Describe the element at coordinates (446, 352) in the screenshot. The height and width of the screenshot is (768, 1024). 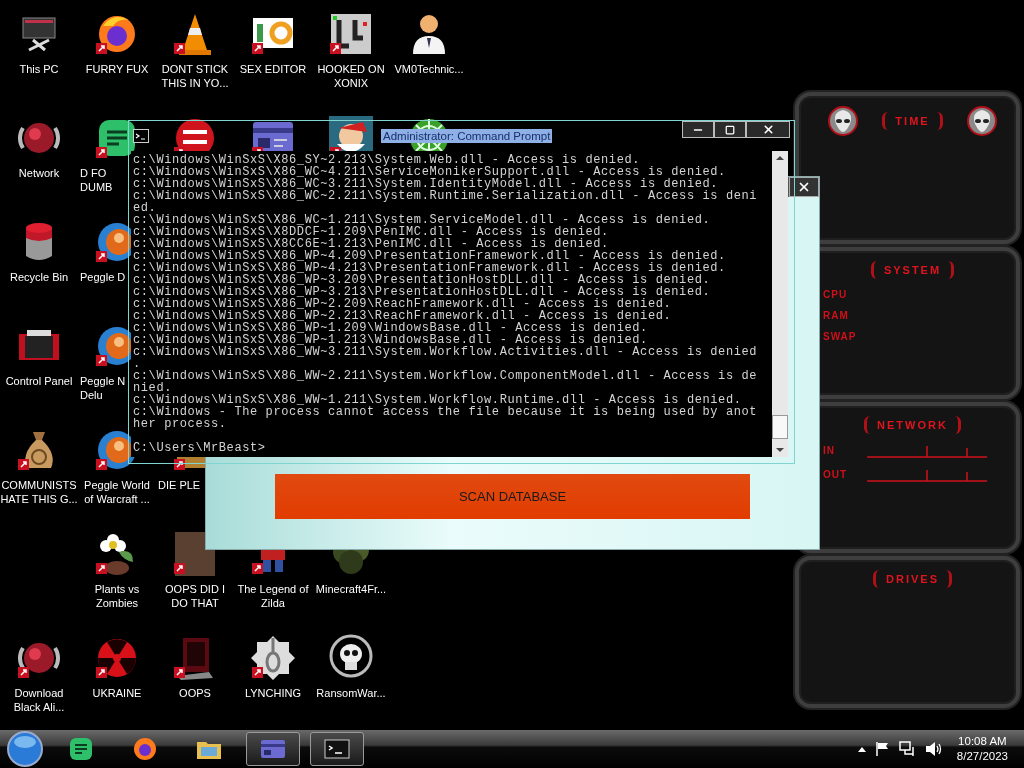
I see `console-line: c:\Windows\WinSxS\X86_WW~3.211\System.Workflow.Activities.dll - Access is denied` at that location.